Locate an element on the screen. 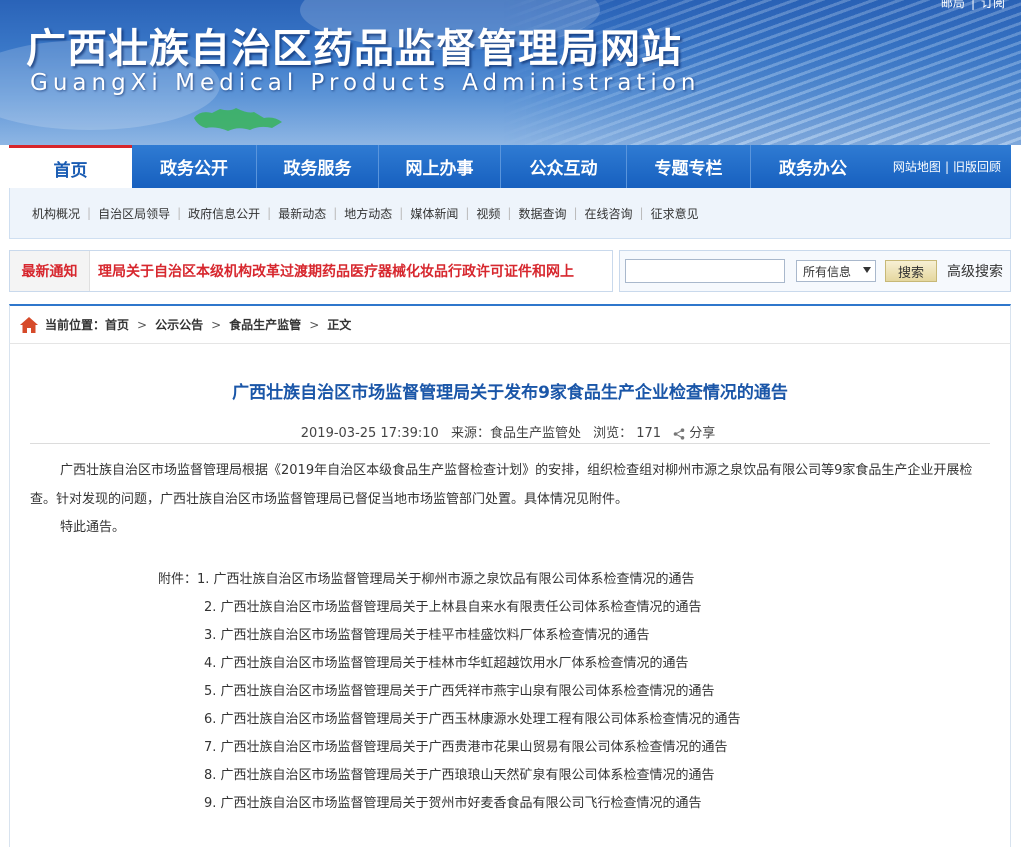  search-scope-select: 所有信息 is located at coordinates (836, 271).